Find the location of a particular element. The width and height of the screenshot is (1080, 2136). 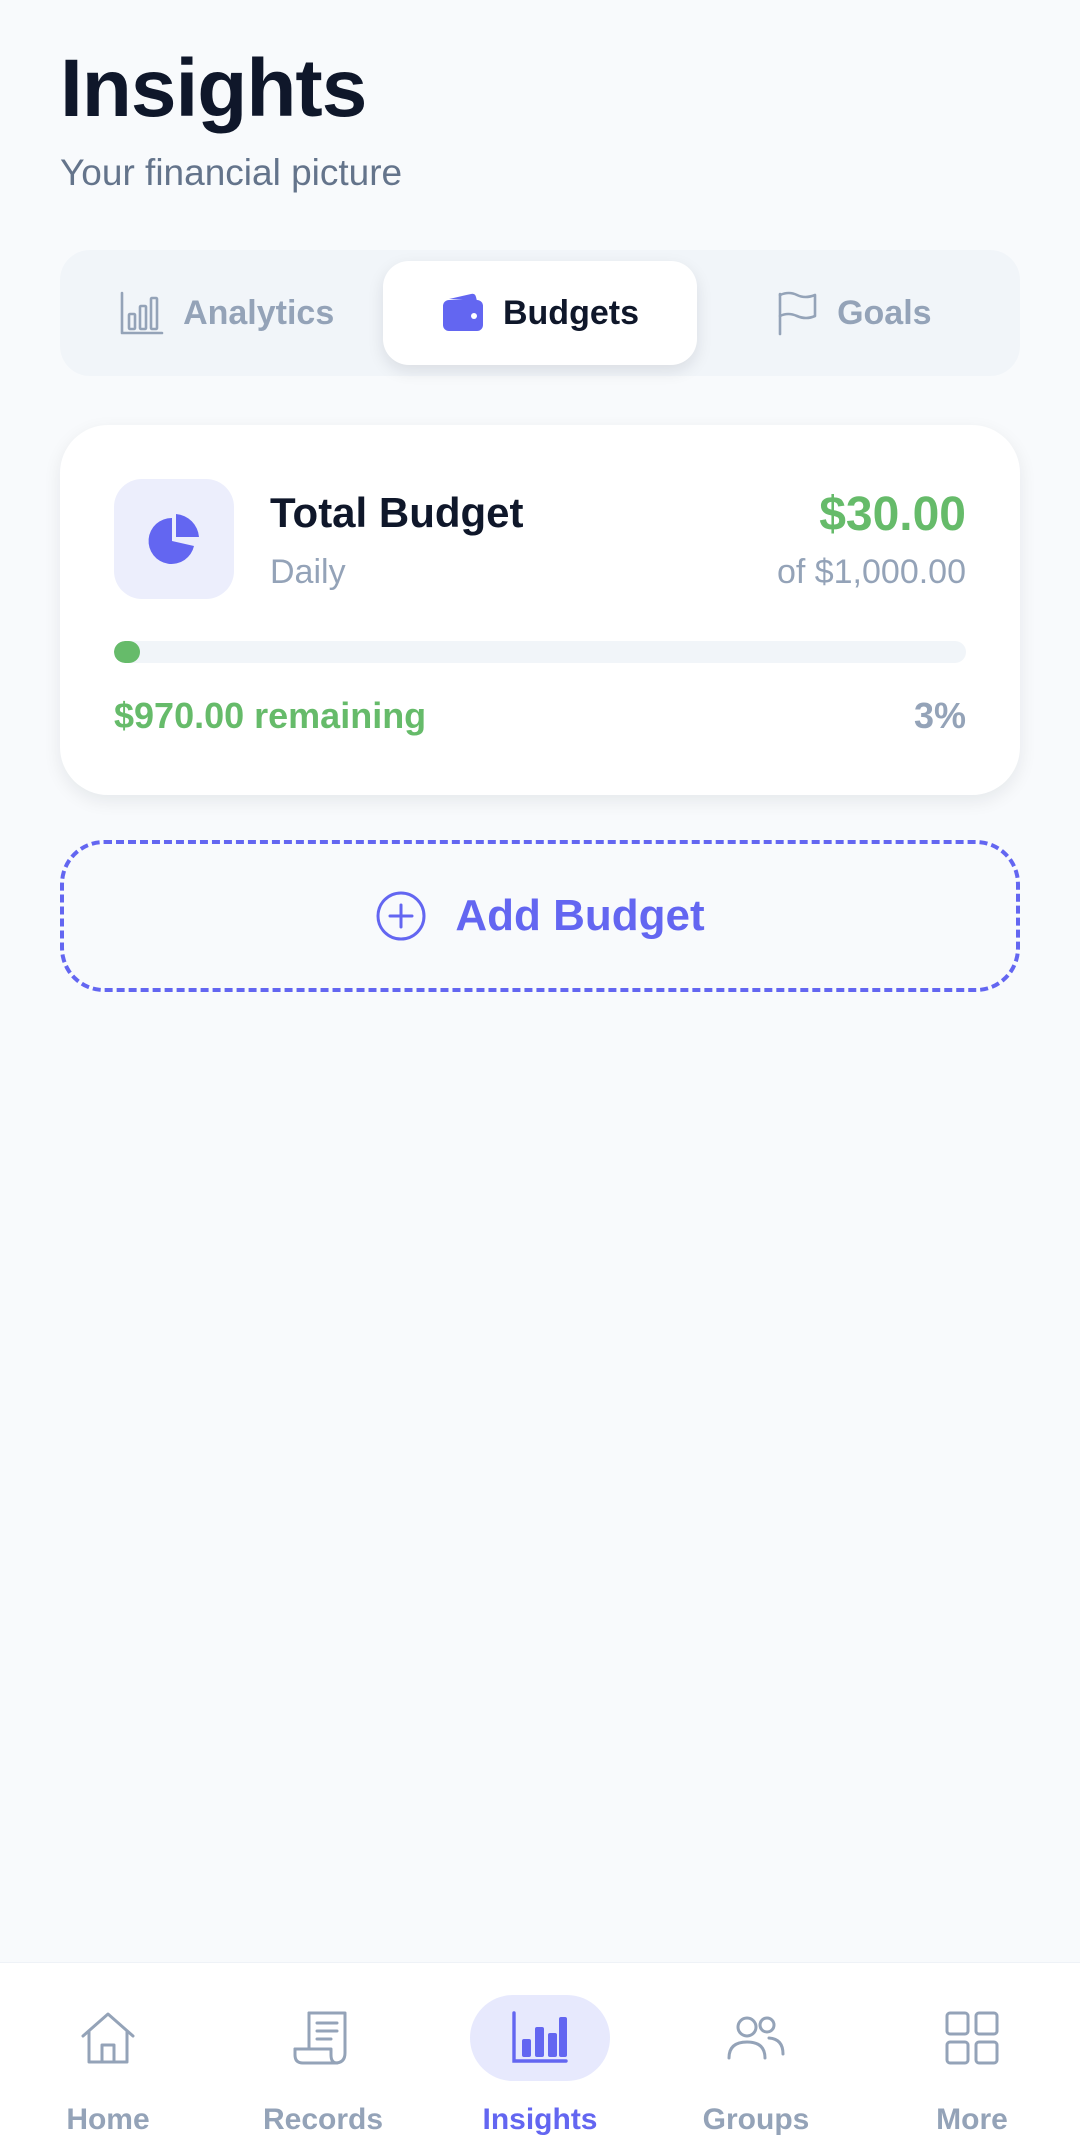

nav-groups: Groups is located at coordinates (756, 2065).